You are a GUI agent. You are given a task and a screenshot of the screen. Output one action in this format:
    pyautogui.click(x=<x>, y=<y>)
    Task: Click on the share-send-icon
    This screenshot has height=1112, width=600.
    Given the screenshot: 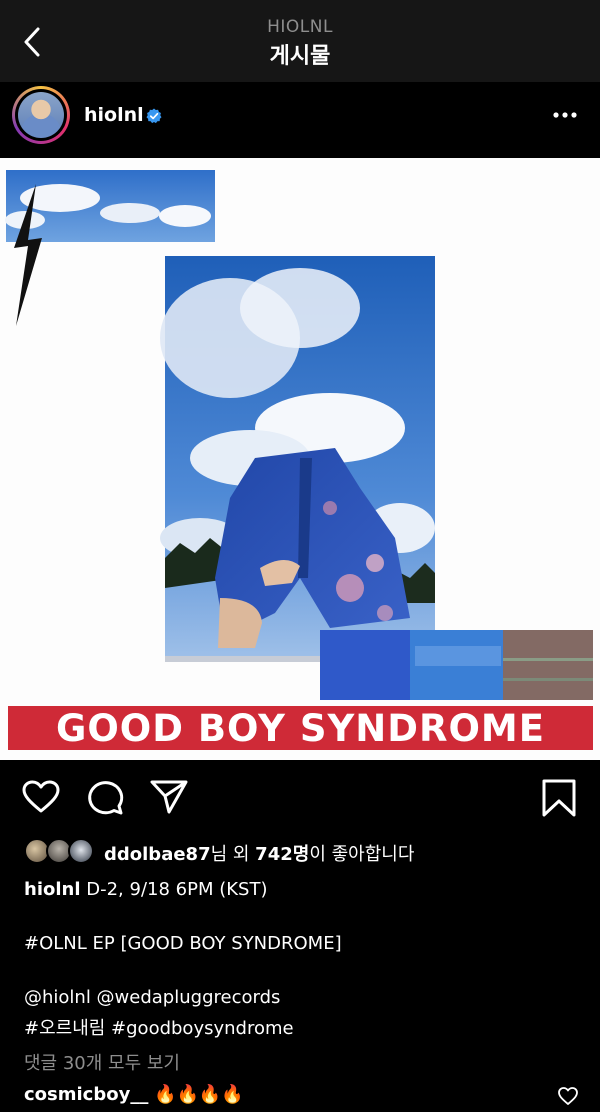 What is the action you would take?
    pyautogui.click(x=169, y=797)
    